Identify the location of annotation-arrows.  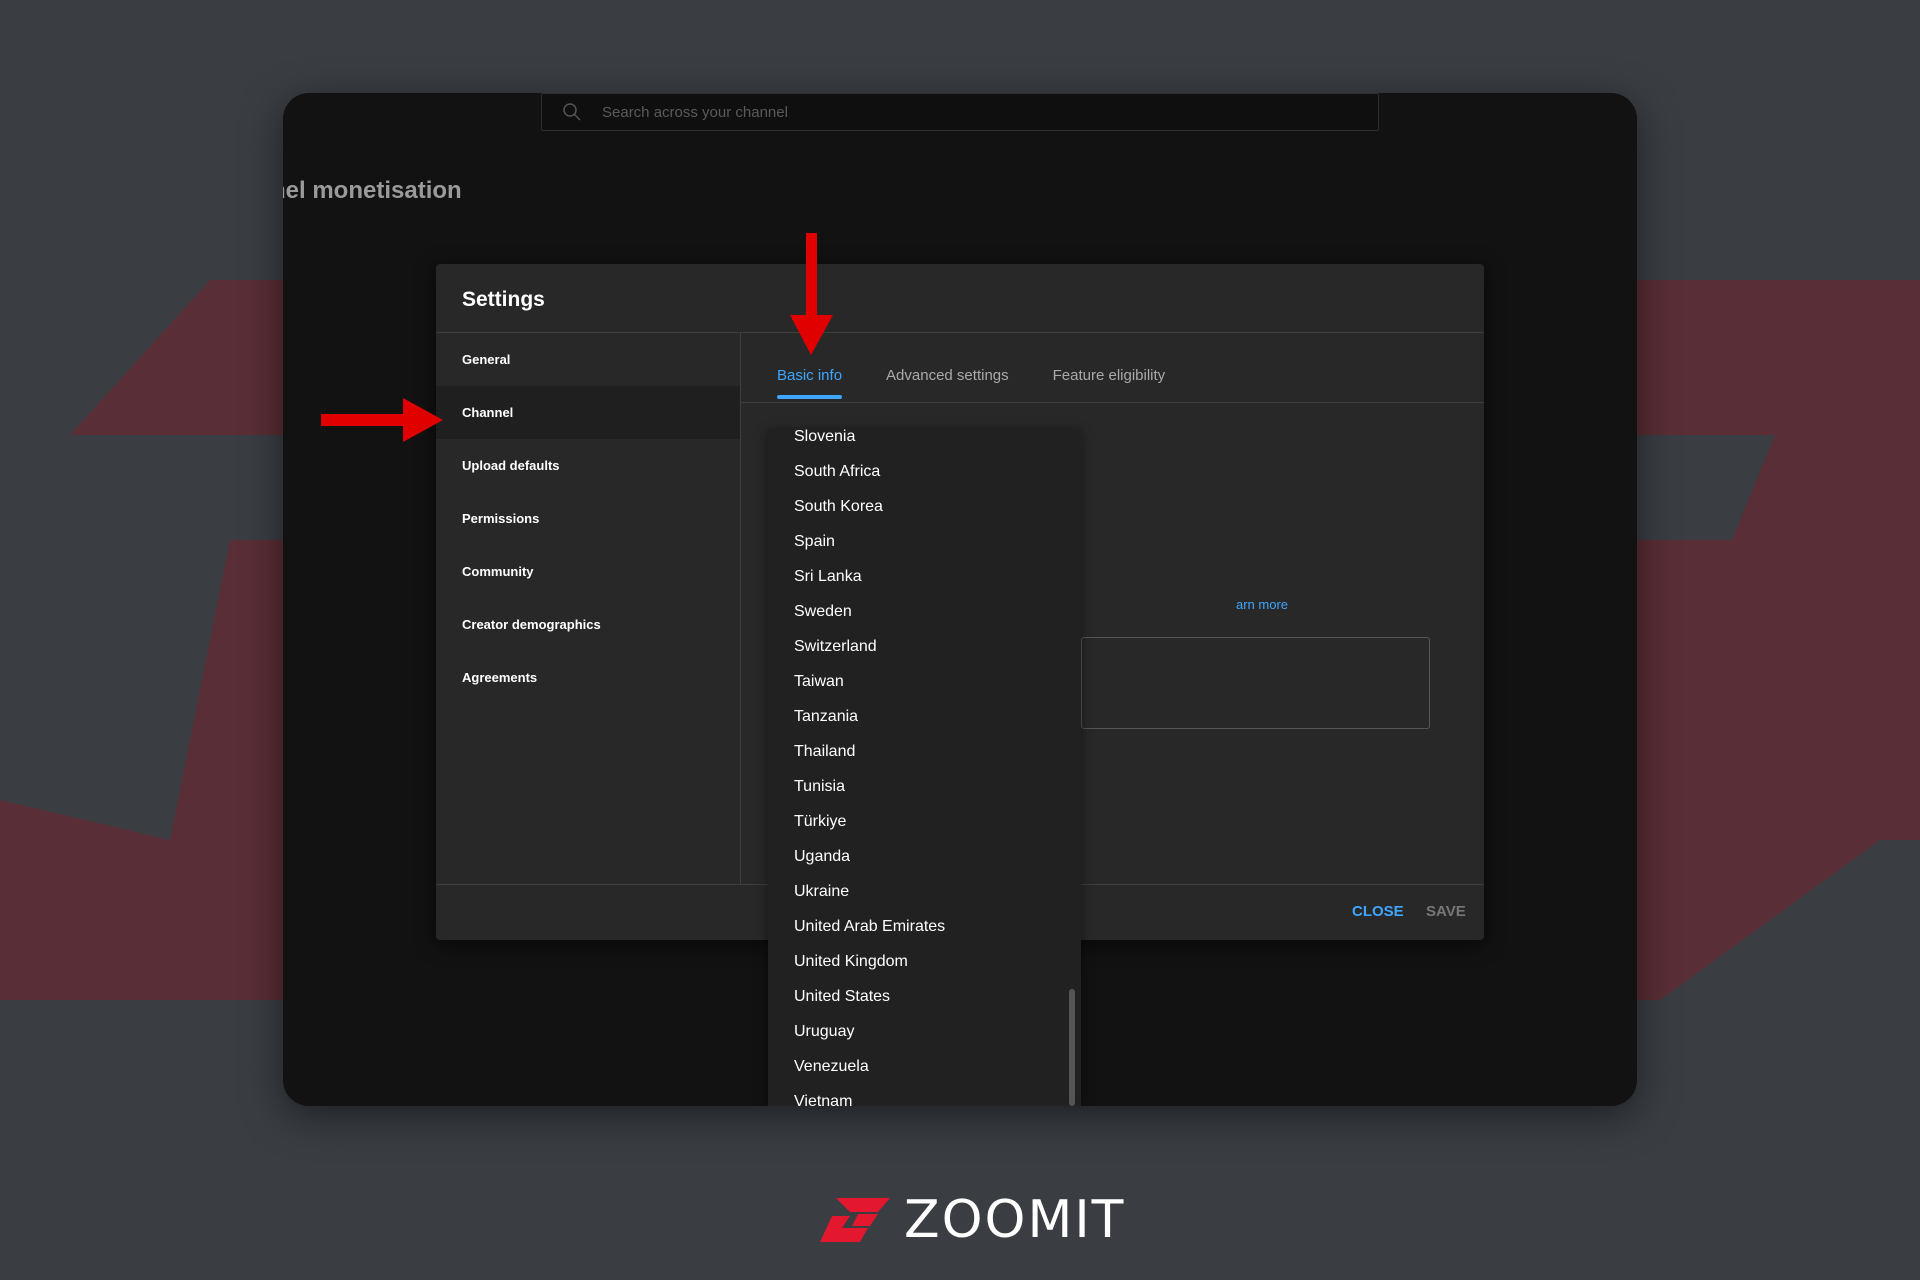
(577, 337).